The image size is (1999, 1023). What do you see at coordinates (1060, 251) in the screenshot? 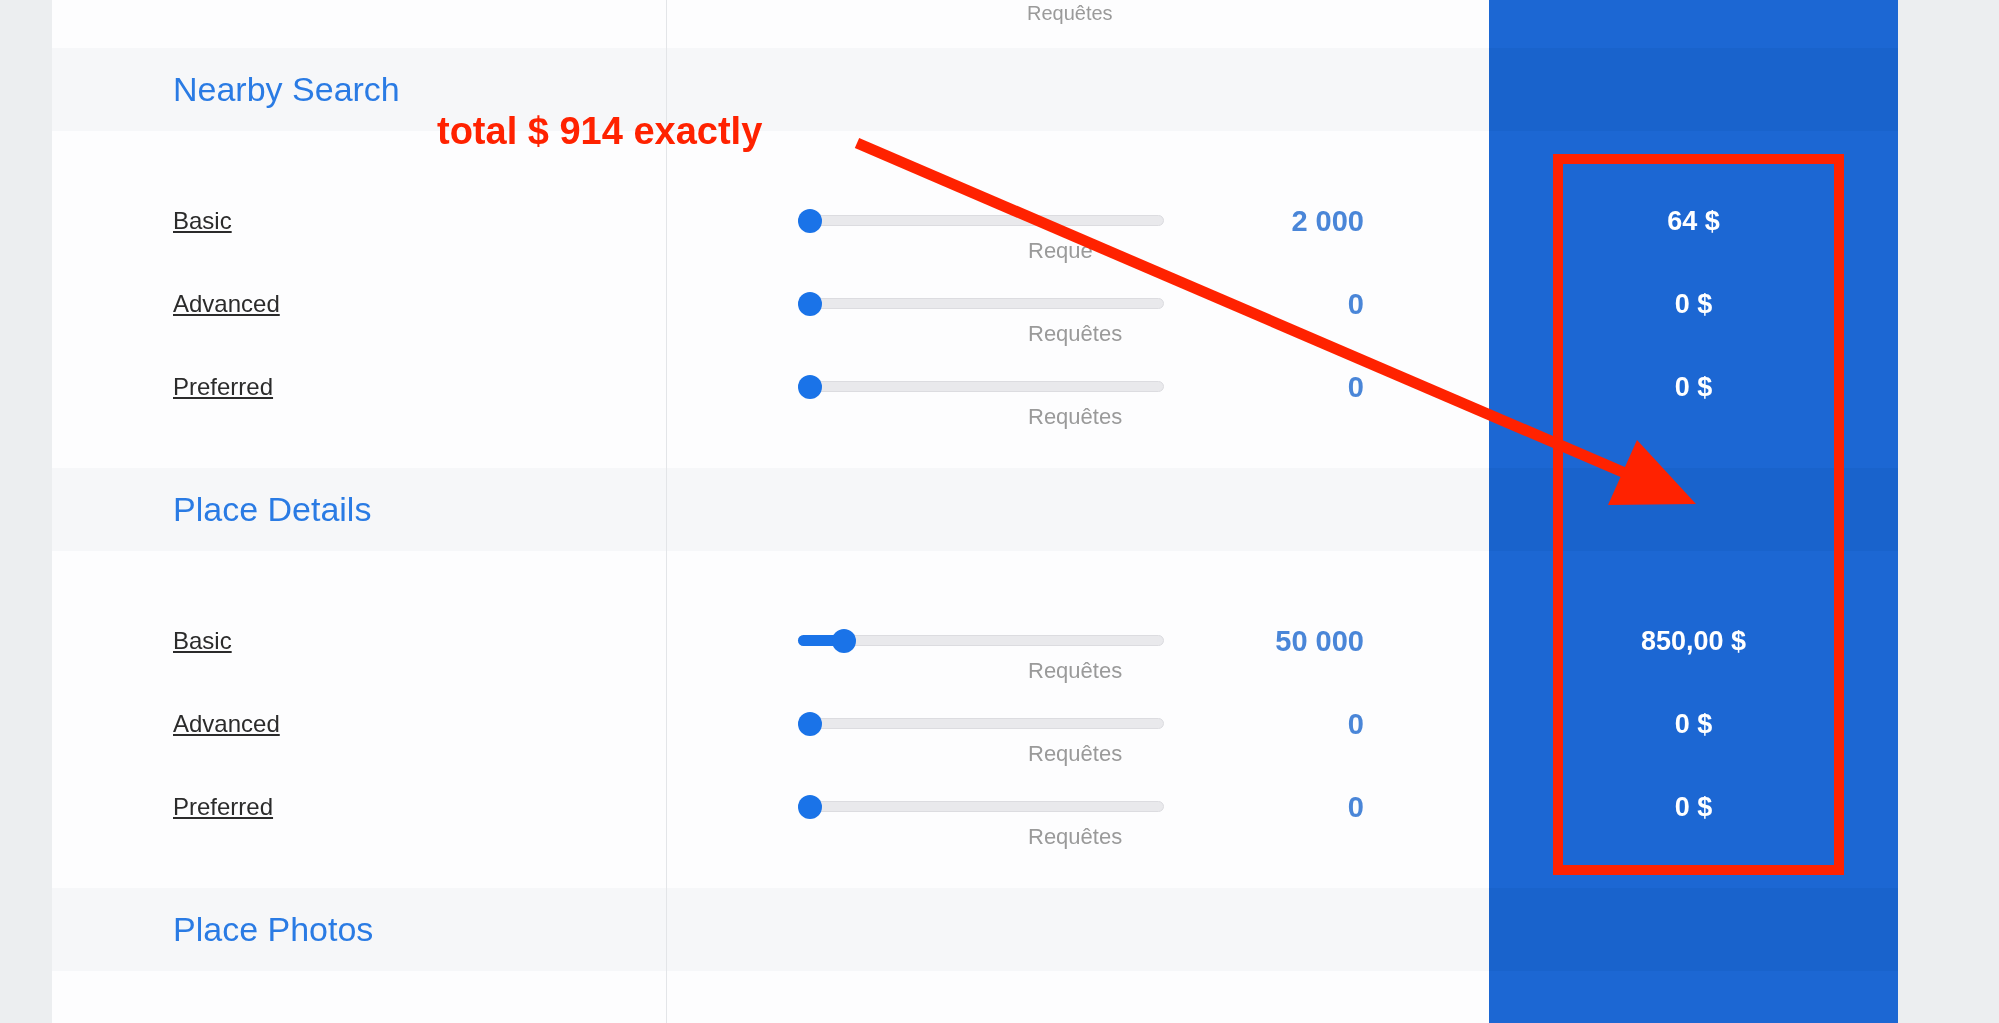
I see `unit-caption: Reque` at bounding box center [1060, 251].